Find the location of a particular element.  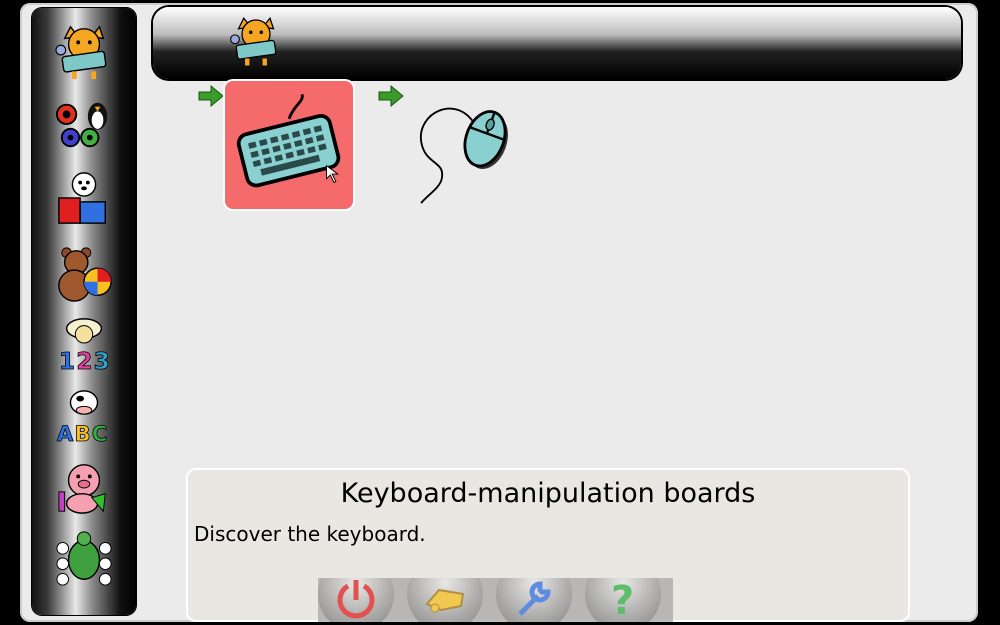

mouse-icon is located at coordinates (464, 155).